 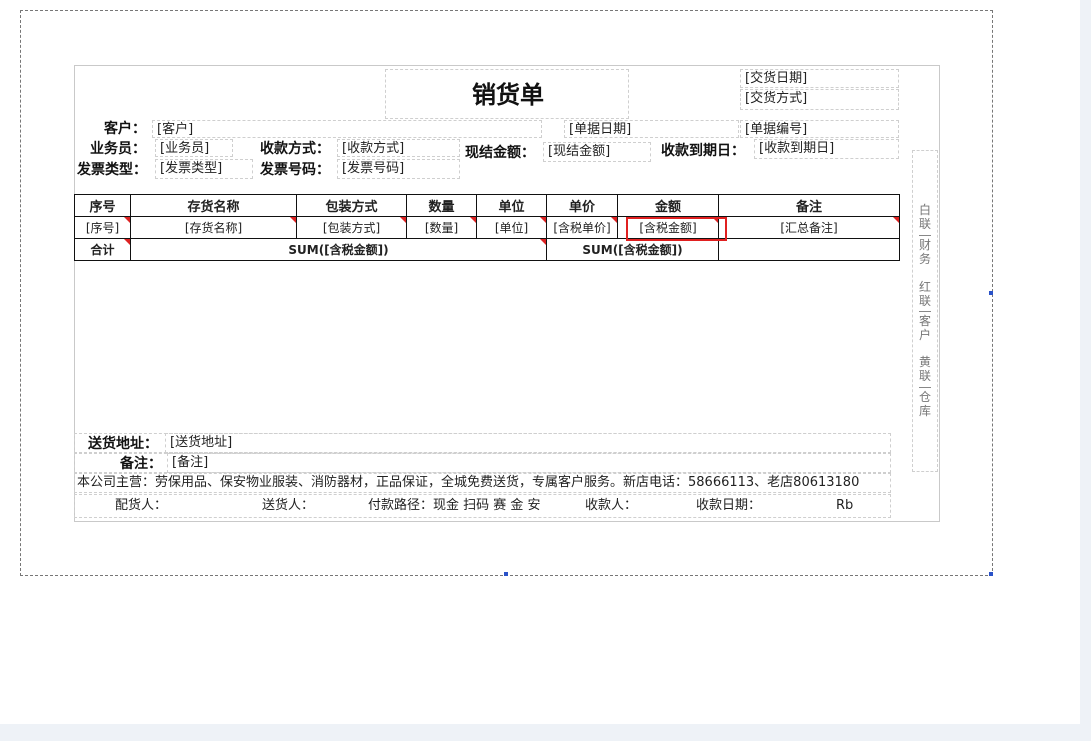 I want to click on due-date-field: [收款到期日], so click(x=826, y=149).